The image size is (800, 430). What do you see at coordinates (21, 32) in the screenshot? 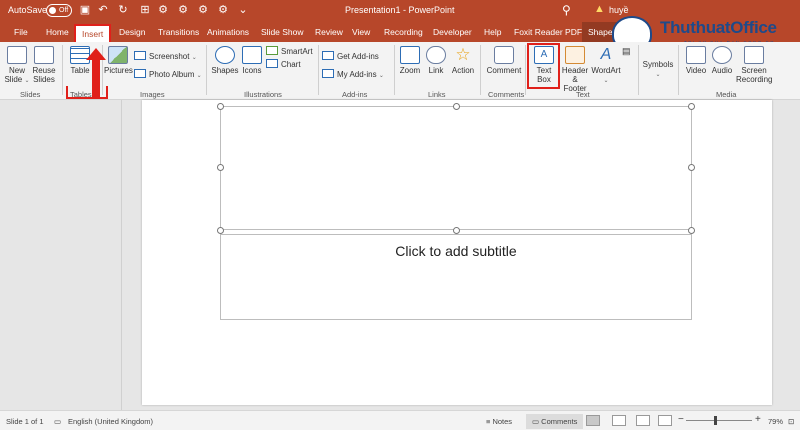
I see `tab-file: File` at bounding box center [21, 32].